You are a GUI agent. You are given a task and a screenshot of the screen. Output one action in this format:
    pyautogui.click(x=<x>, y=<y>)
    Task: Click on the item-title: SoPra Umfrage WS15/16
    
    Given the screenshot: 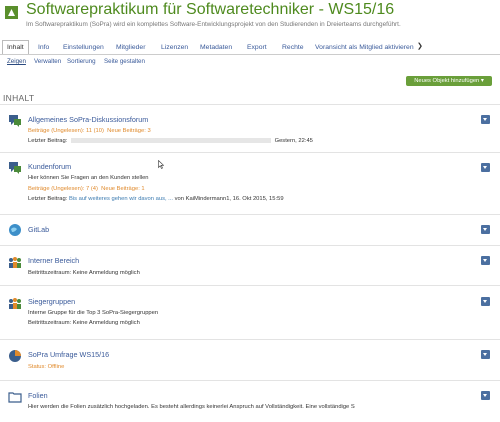 What is the action you would take?
    pyautogui.click(x=68, y=354)
    